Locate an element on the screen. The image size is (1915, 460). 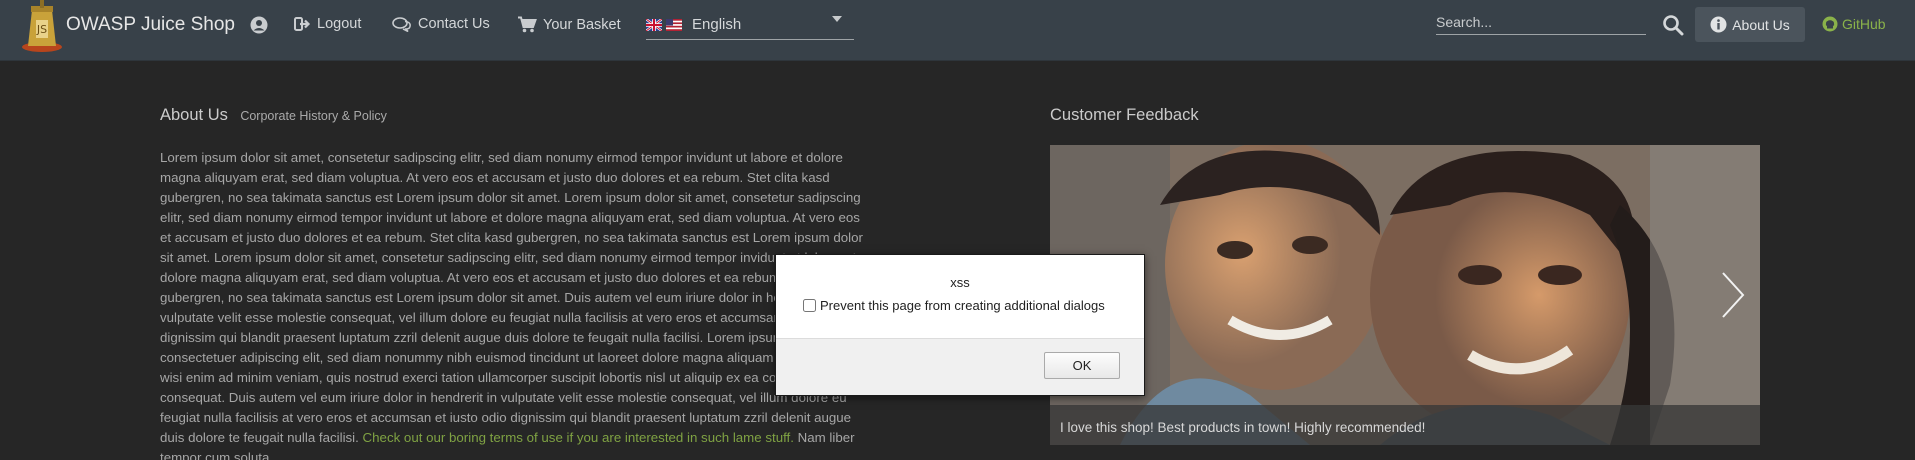
language-label: English is located at coordinates (717, 24).